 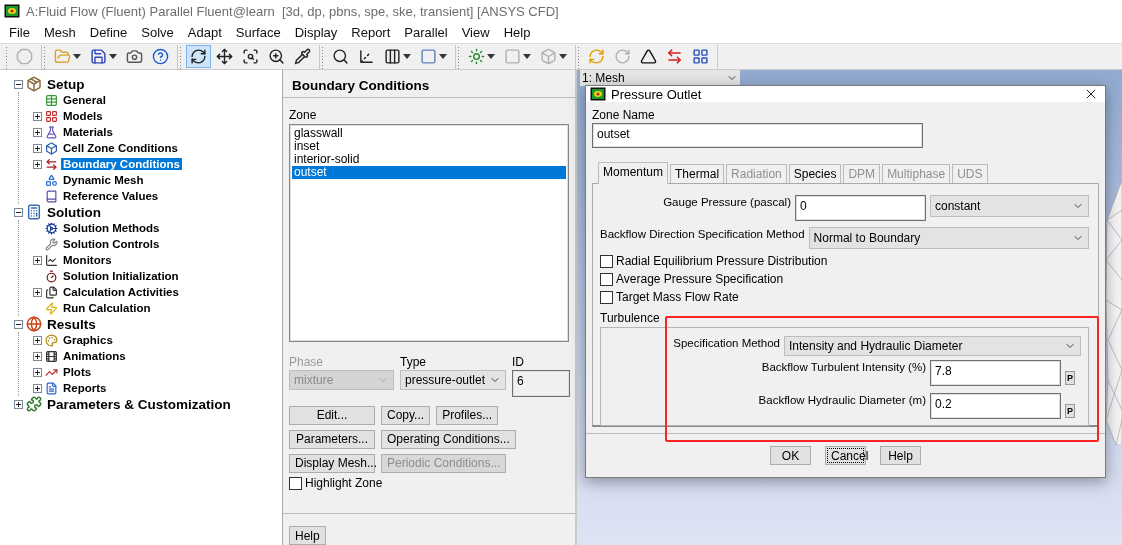 I want to click on list-item: interior-solid, so click(x=429, y=159).